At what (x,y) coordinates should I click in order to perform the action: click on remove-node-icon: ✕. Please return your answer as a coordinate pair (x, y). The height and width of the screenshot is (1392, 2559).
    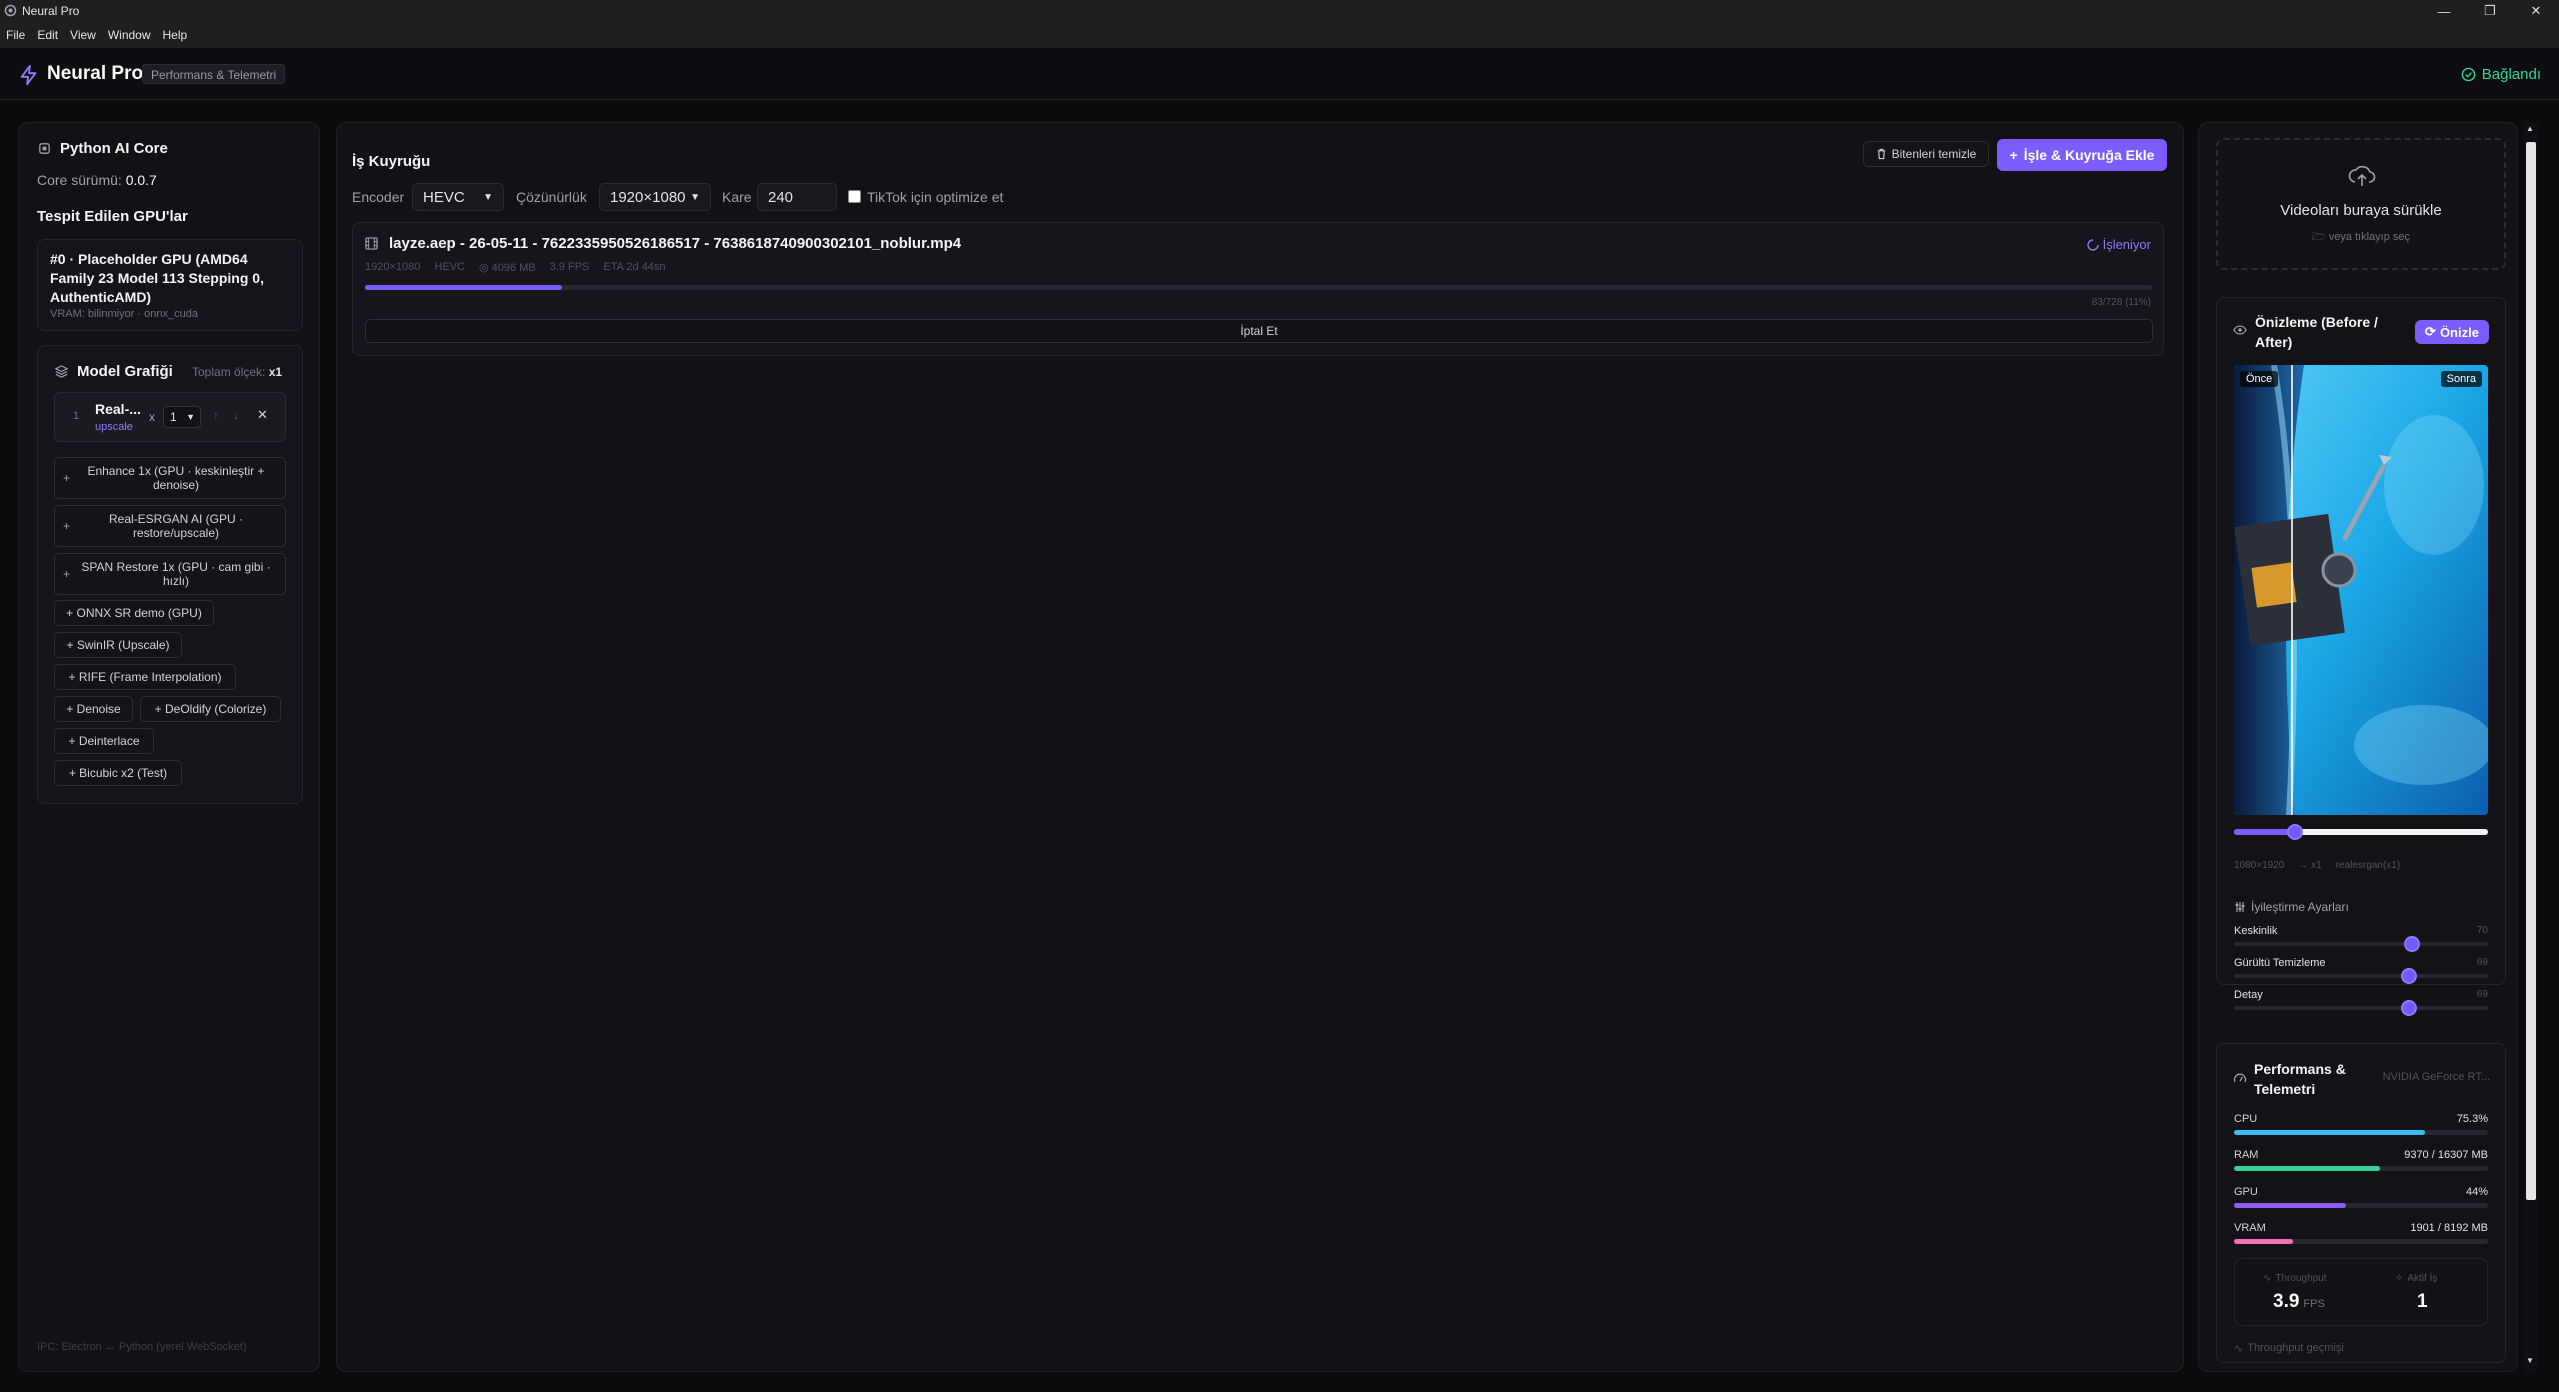
    Looking at the image, I should click on (262, 415).